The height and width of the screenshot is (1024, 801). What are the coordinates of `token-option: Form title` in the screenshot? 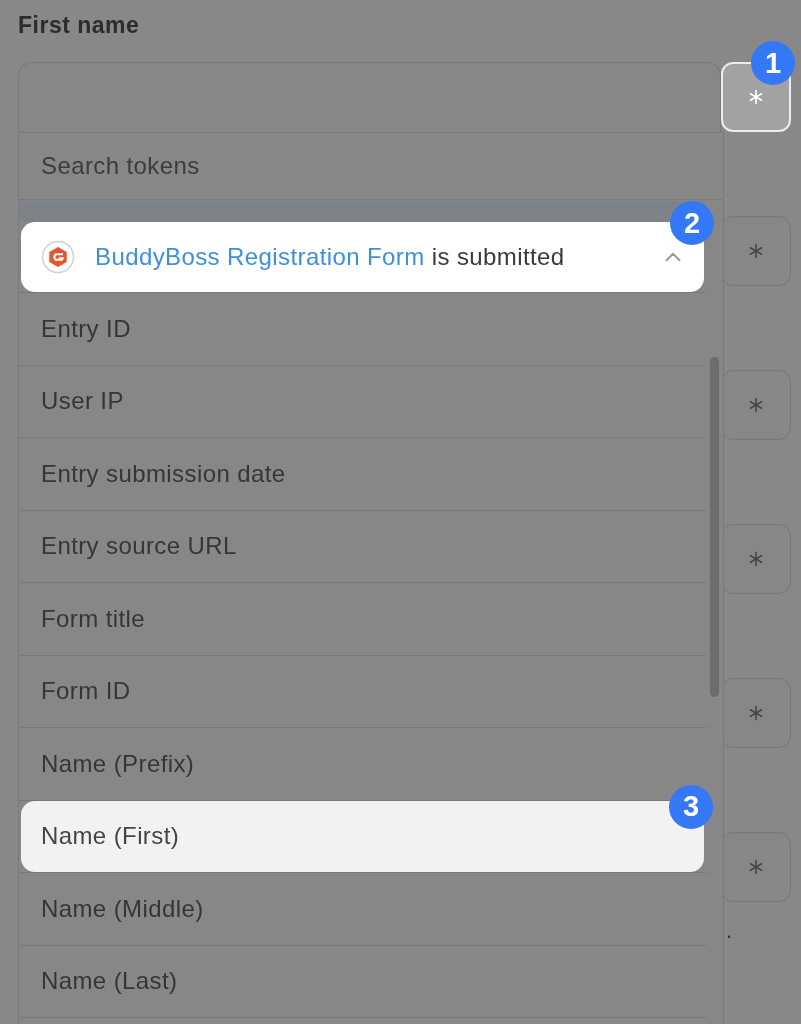 It's located at (362, 618).